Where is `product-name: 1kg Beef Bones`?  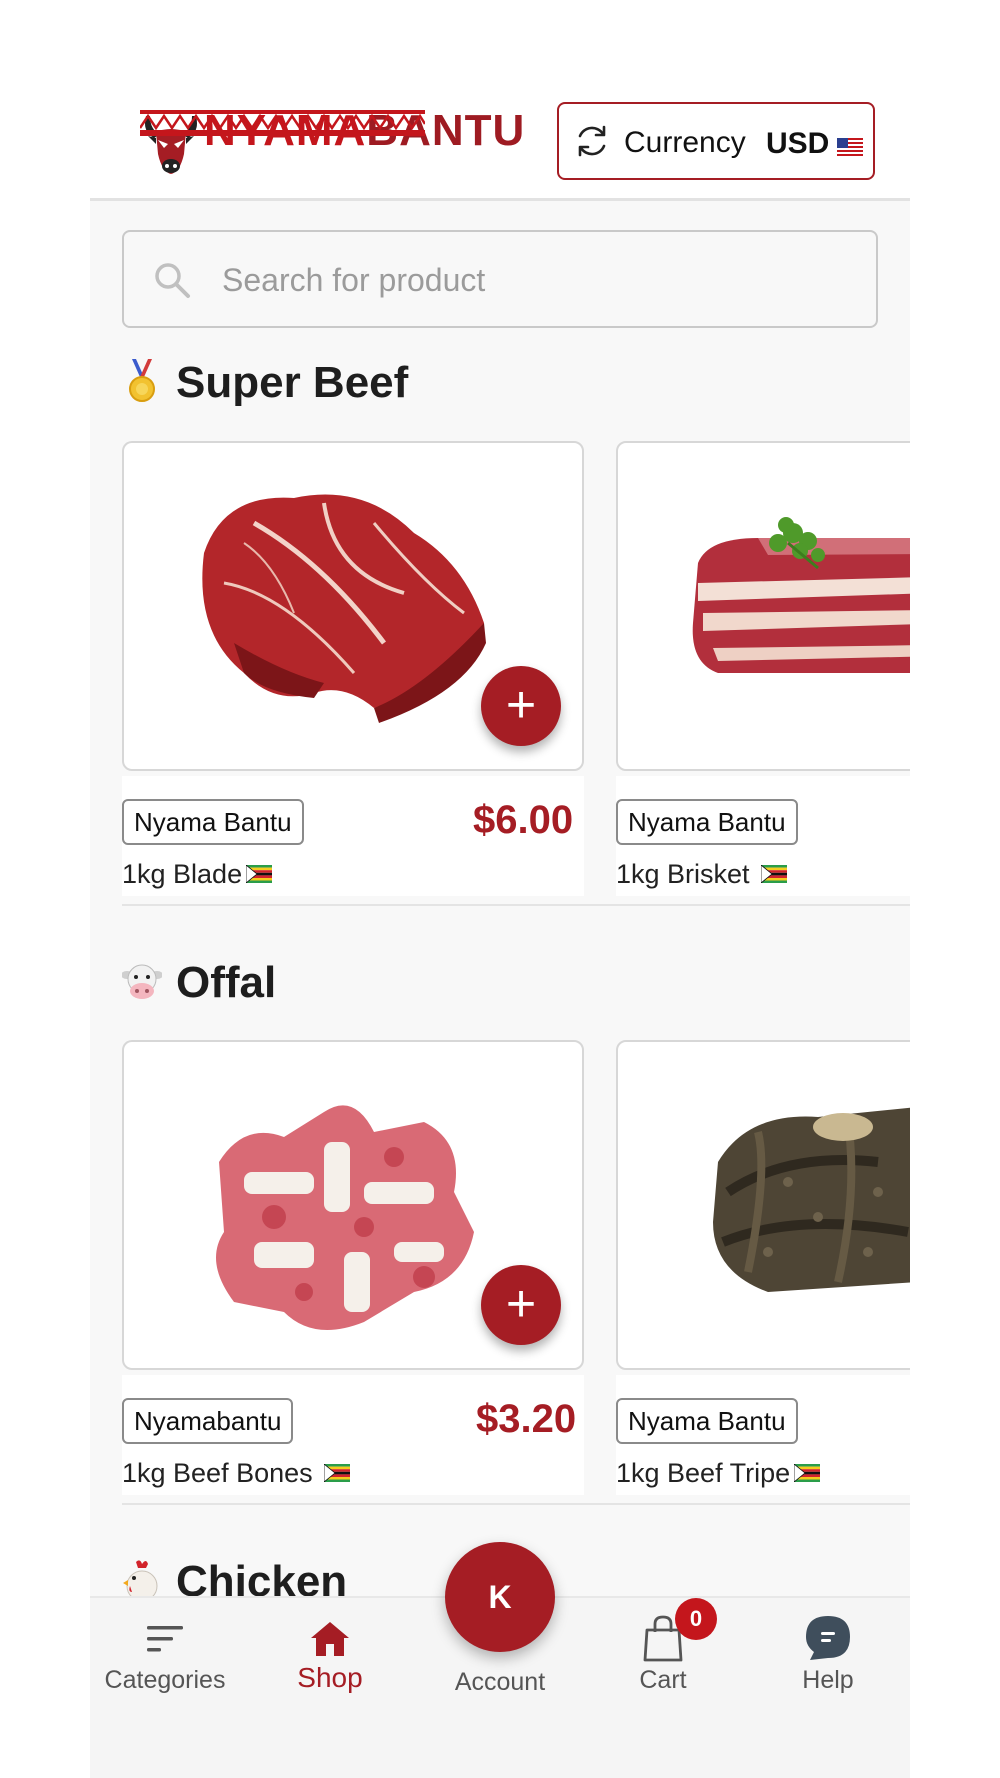 product-name: 1kg Beef Bones is located at coordinates (236, 1473).